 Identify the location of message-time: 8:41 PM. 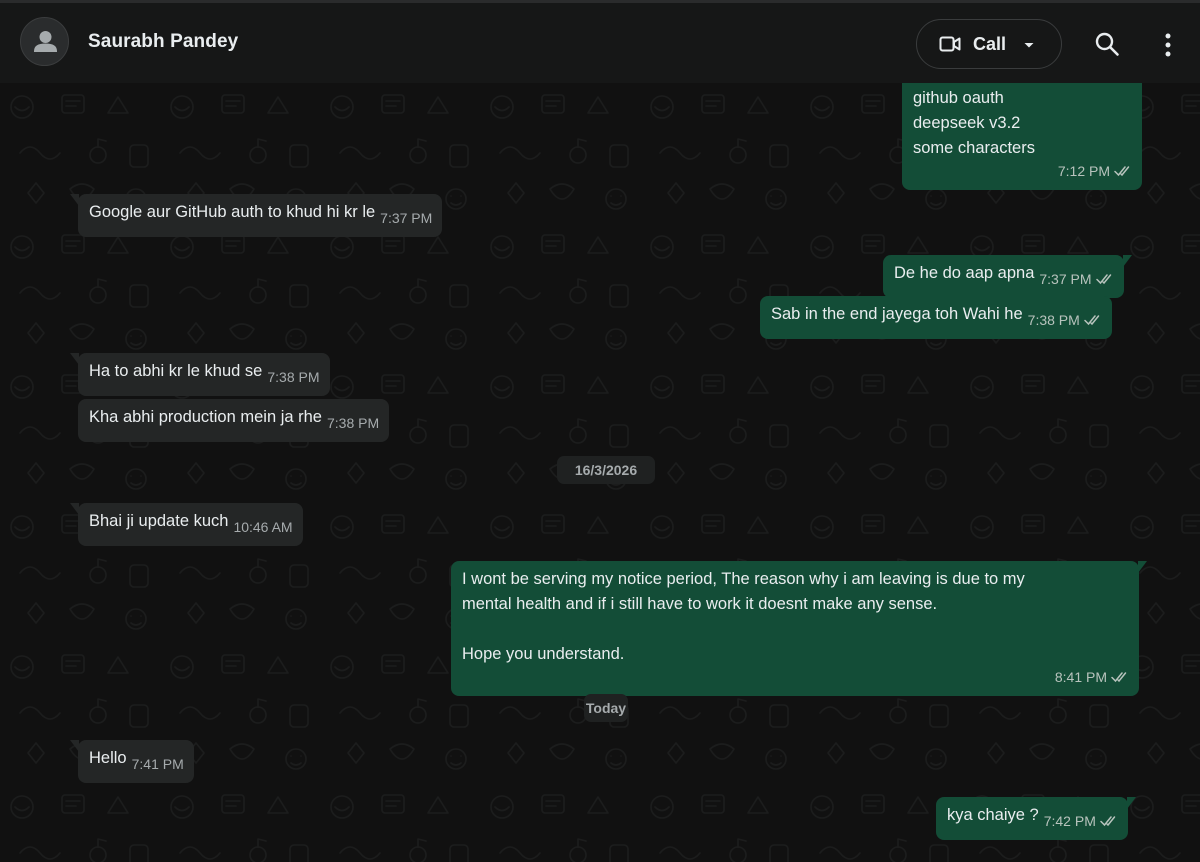
(1080, 677).